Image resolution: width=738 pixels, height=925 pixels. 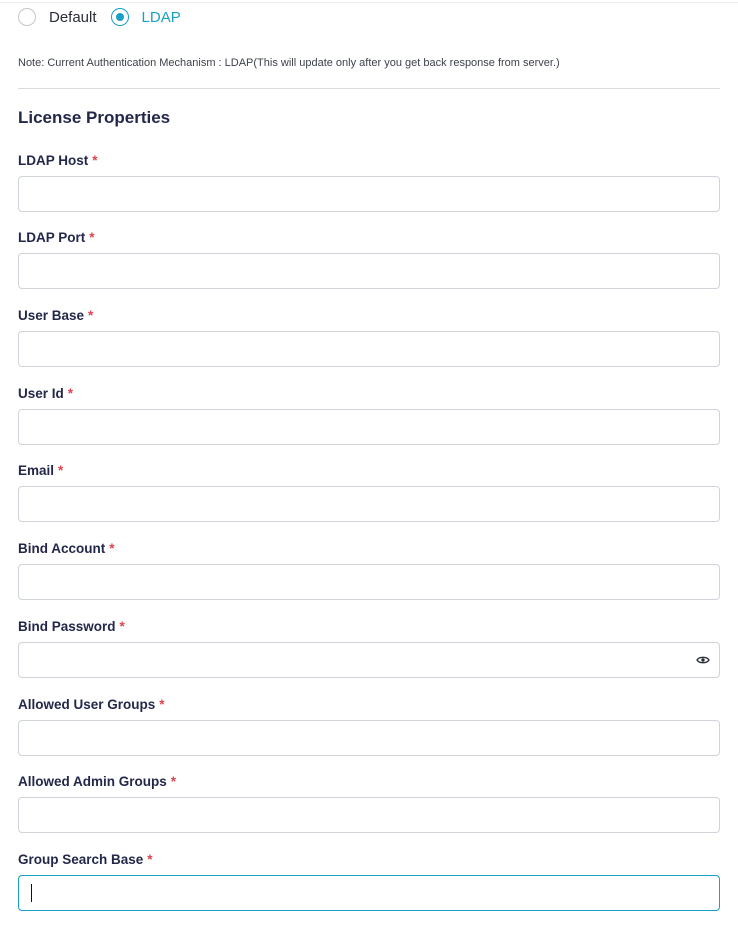 I want to click on field-allowed-admin-groups: Allowed Admin Groups *, so click(x=369, y=803).